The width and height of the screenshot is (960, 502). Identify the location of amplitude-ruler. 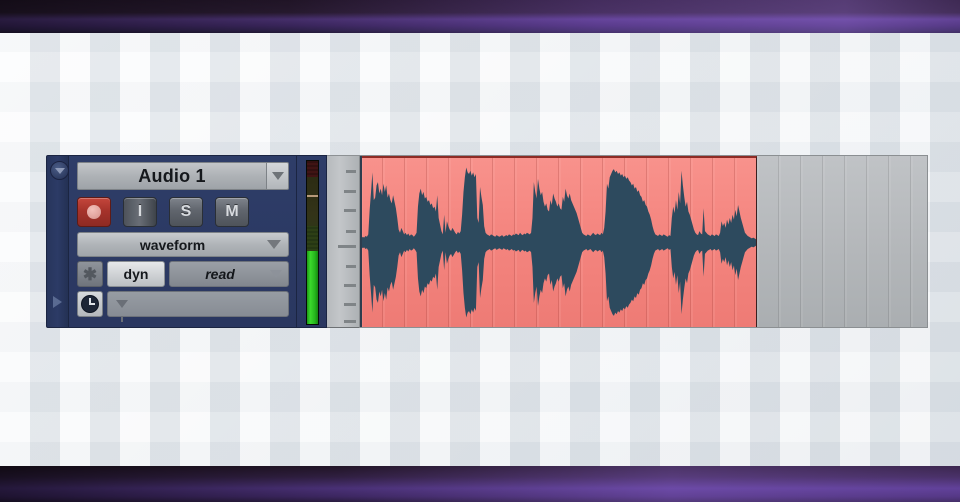
(343, 241).